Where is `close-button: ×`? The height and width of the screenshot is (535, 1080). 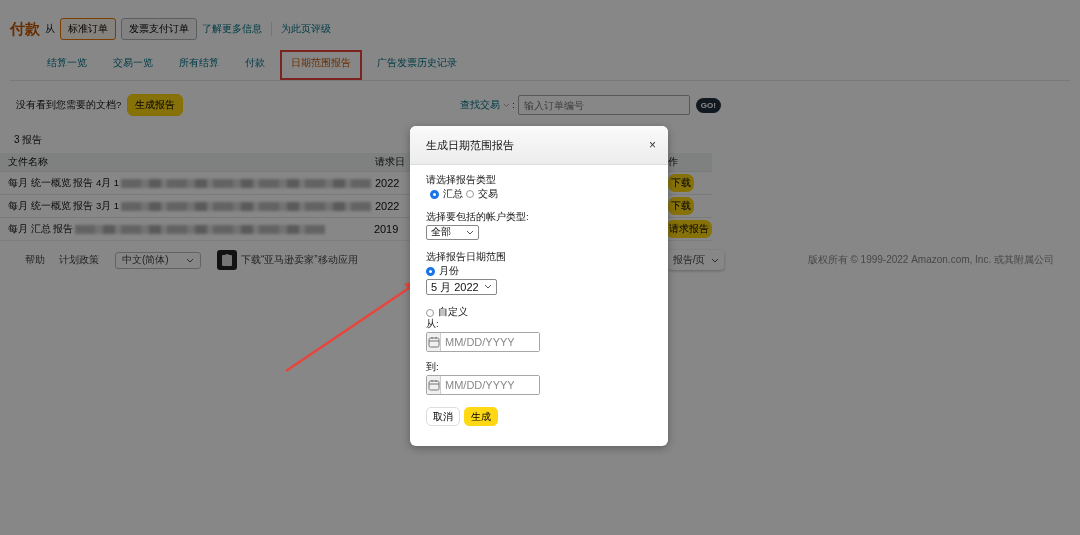 close-button: × is located at coordinates (652, 145).